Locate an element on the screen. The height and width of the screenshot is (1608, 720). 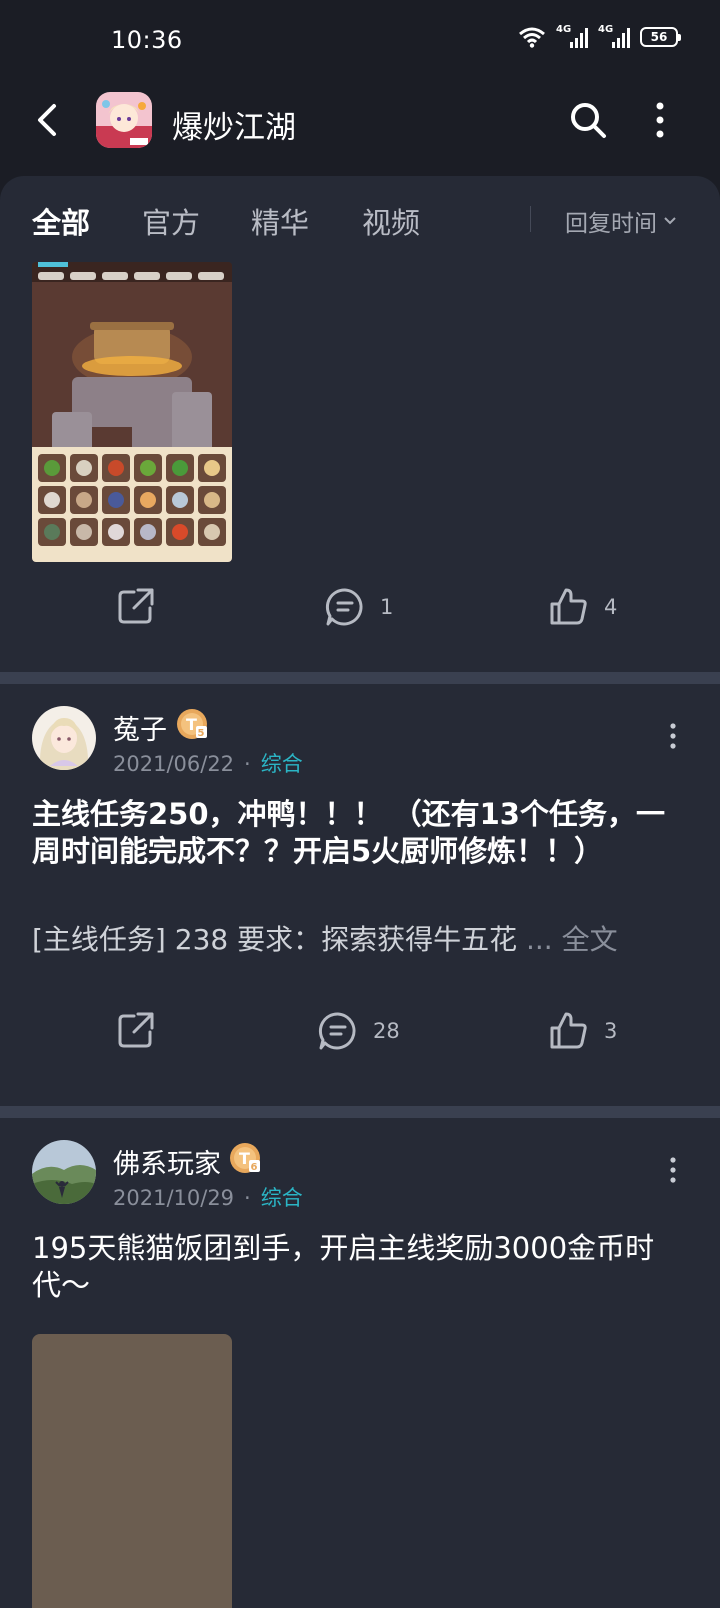
tab-divider is located at coordinates (530, 219).